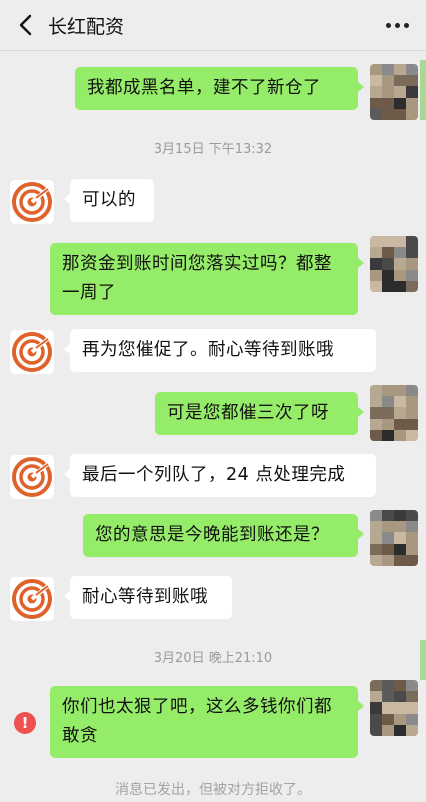 The height and width of the screenshot is (802, 426). What do you see at coordinates (259, 413) in the screenshot?
I see `message-bubble-sent: 可是您都催三次了呀` at bounding box center [259, 413].